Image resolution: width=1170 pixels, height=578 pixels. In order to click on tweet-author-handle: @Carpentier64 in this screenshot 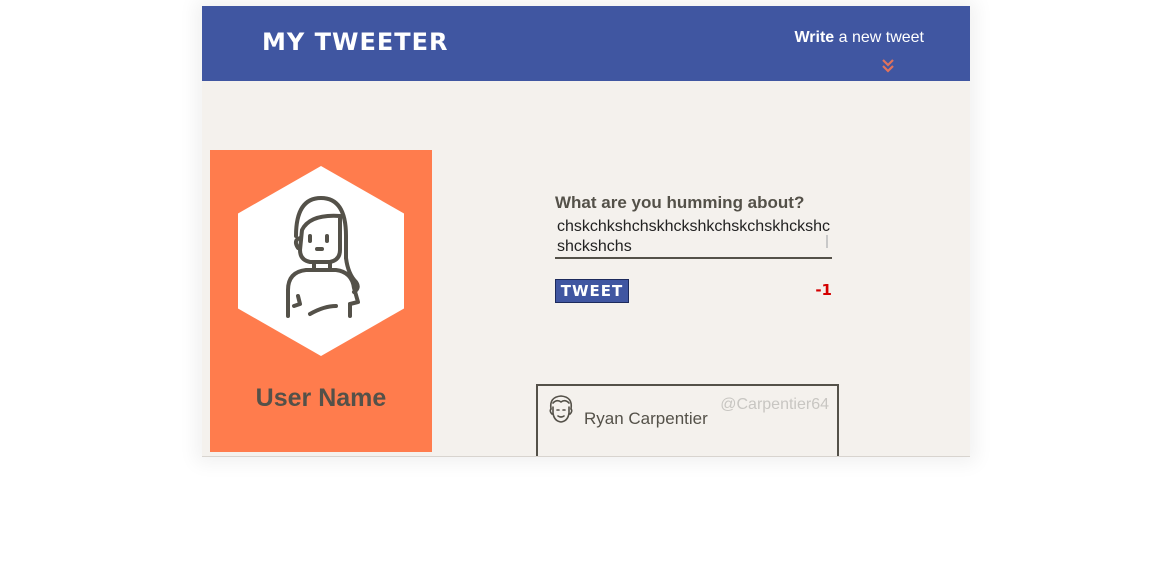, I will do `click(774, 404)`.